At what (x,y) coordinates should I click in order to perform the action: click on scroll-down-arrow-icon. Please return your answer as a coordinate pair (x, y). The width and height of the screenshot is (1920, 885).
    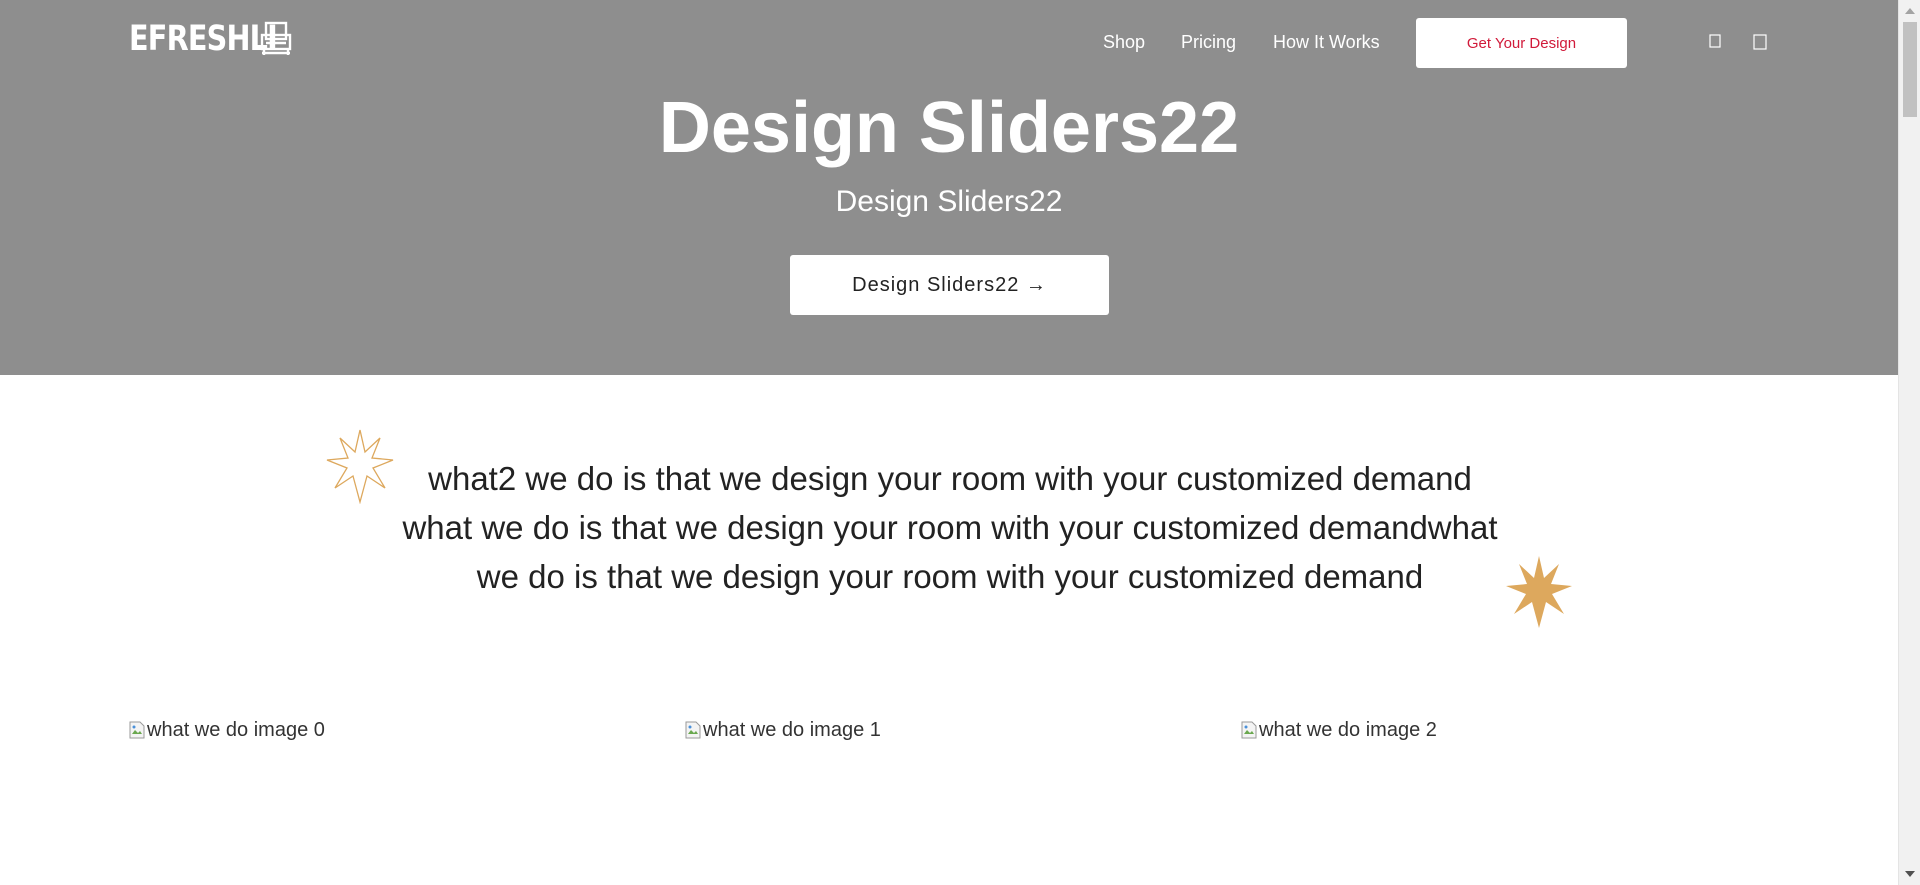
    Looking at the image, I should click on (1910, 874).